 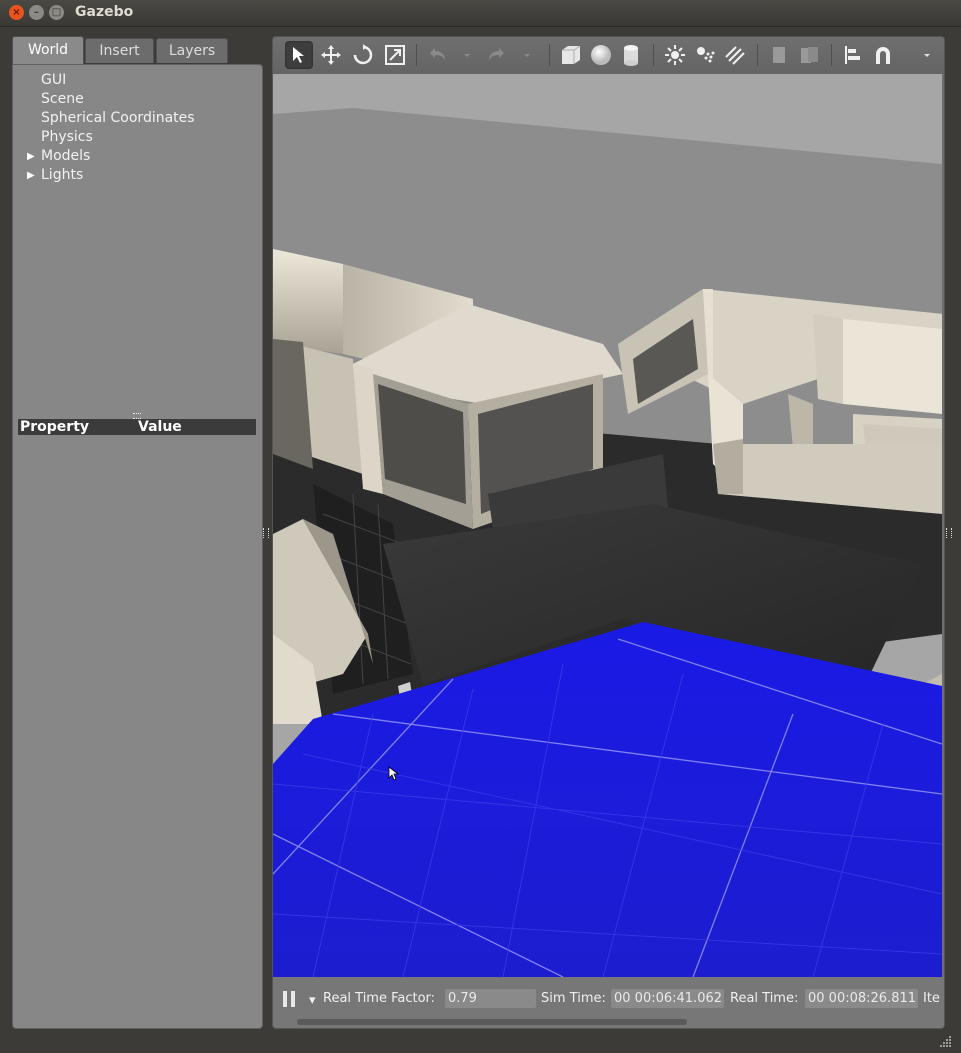 I want to click on sphere-shape-icon, so click(x=601, y=55).